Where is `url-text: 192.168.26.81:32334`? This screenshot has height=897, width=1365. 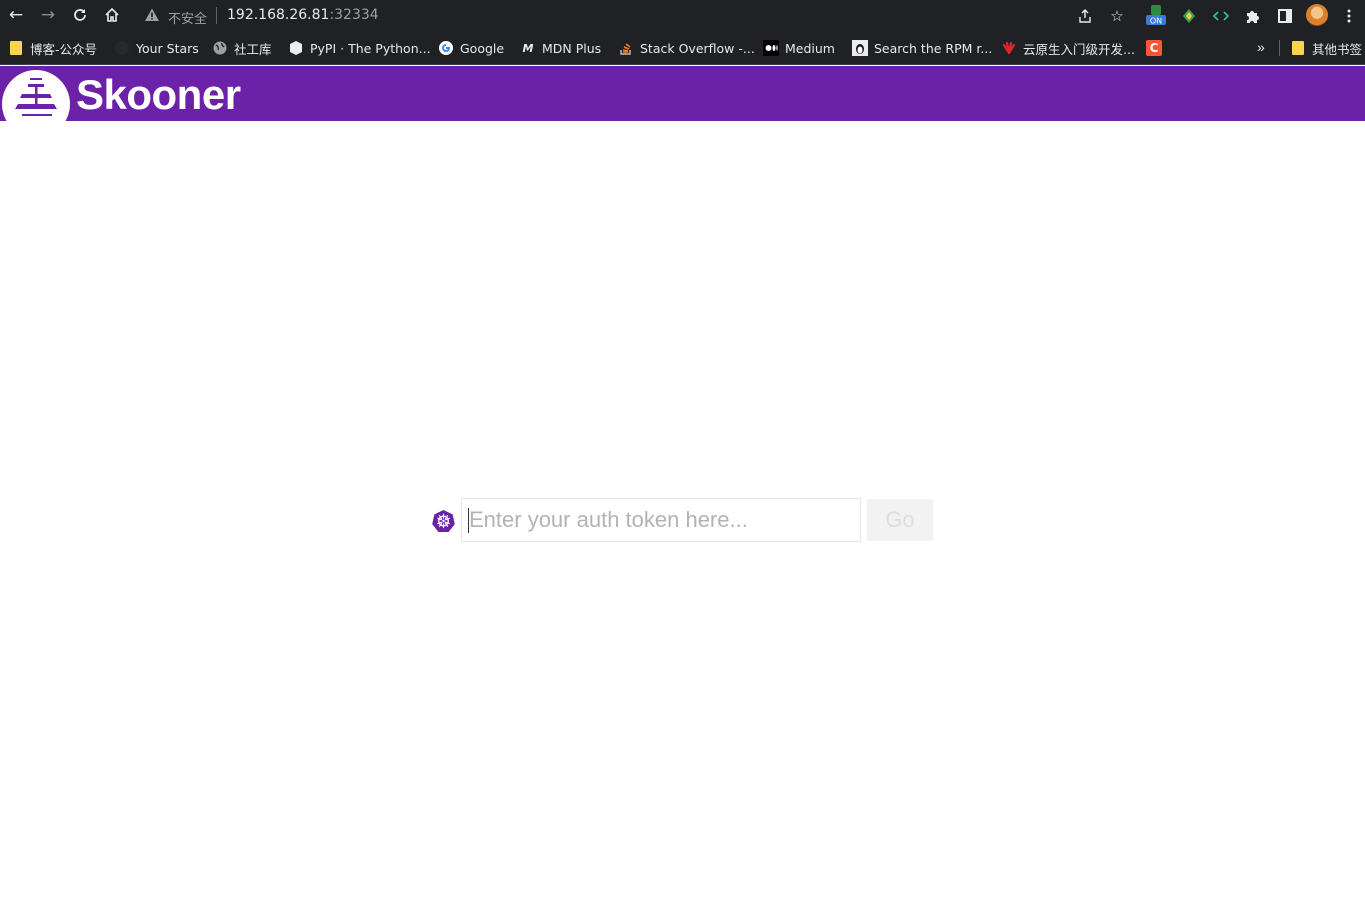
url-text: 192.168.26.81:32334 is located at coordinates (303, 15).